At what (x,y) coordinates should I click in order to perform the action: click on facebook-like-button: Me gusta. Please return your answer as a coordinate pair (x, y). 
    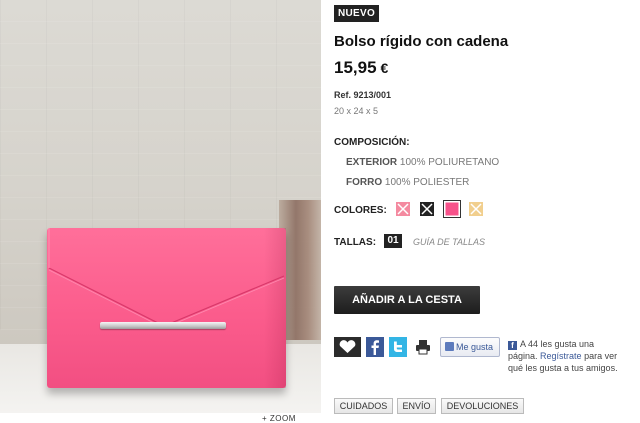
    Looking at the image, I should click on (470, 347).